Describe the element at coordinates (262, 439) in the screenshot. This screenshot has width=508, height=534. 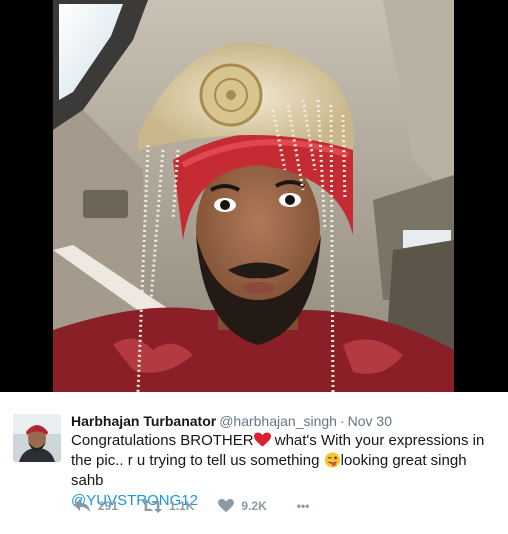
I see `red-heart-emoji-icon` at that location.